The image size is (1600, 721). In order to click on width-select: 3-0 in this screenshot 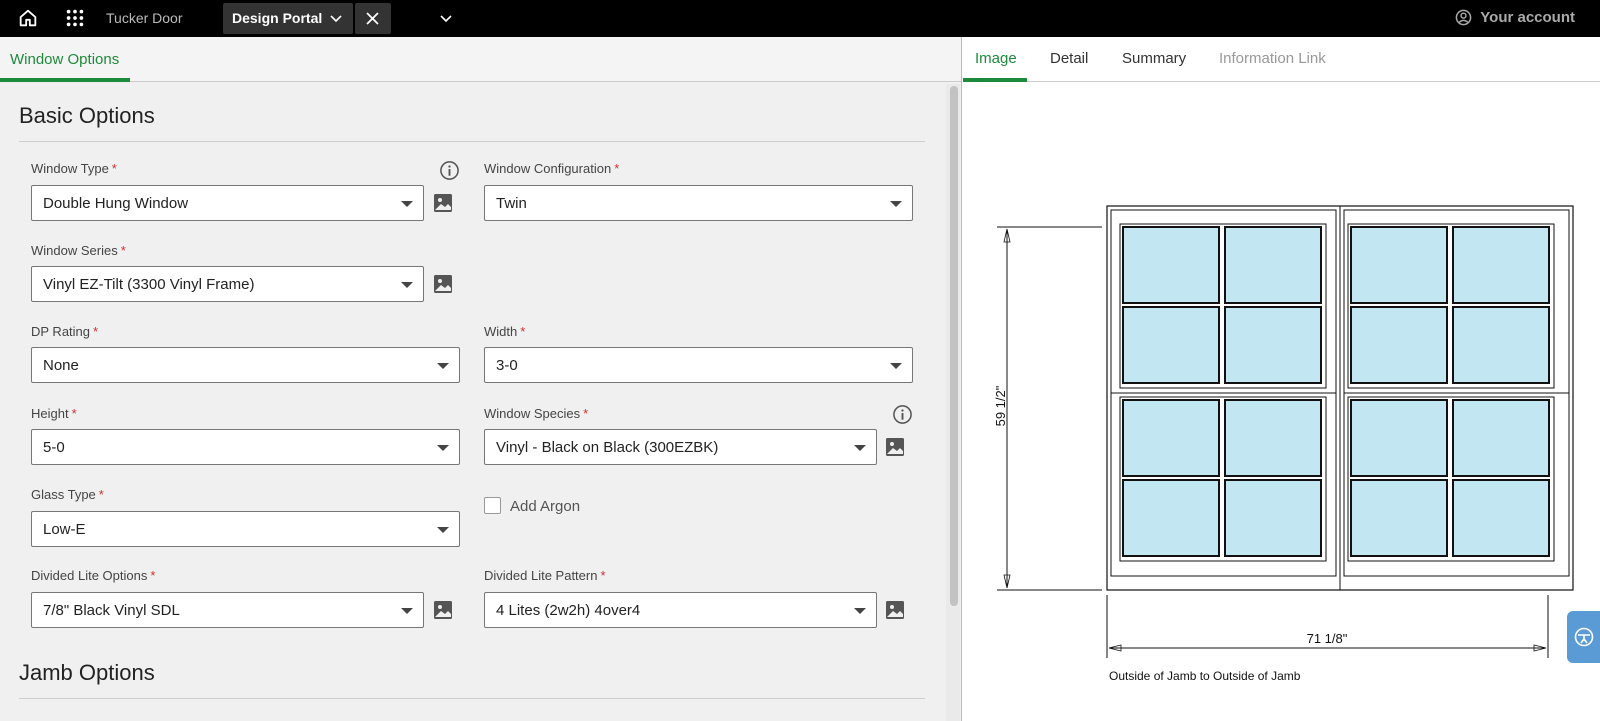, I will do `click(698, 365)`.